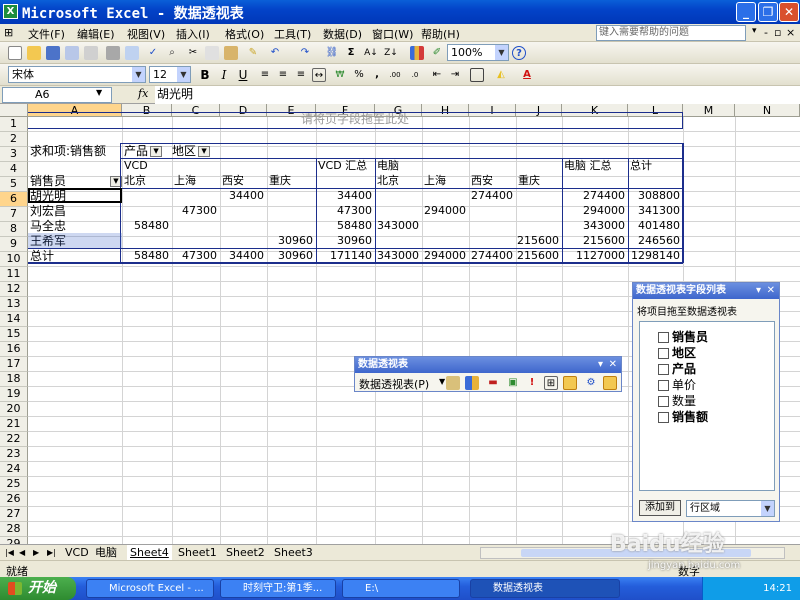 Image resolution: width=800 pixels, height=600 pixels. I want to click on font-dropdown-icon: ▼, so click(138, 74).